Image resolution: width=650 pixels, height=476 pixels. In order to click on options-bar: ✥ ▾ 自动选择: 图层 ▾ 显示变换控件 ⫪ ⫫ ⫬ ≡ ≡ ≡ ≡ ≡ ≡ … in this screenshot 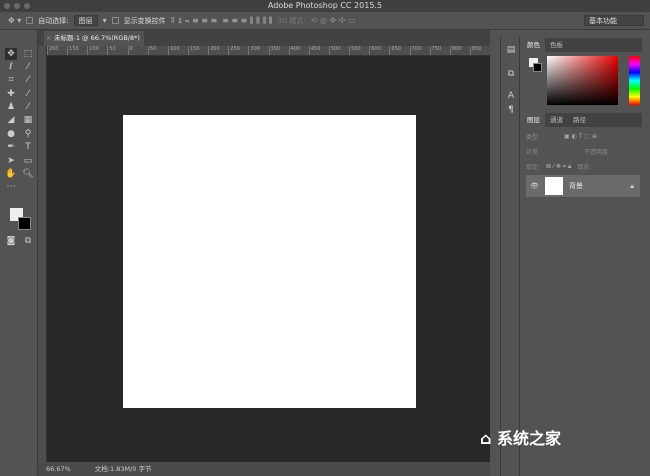, I will do `click(325, 21)`.